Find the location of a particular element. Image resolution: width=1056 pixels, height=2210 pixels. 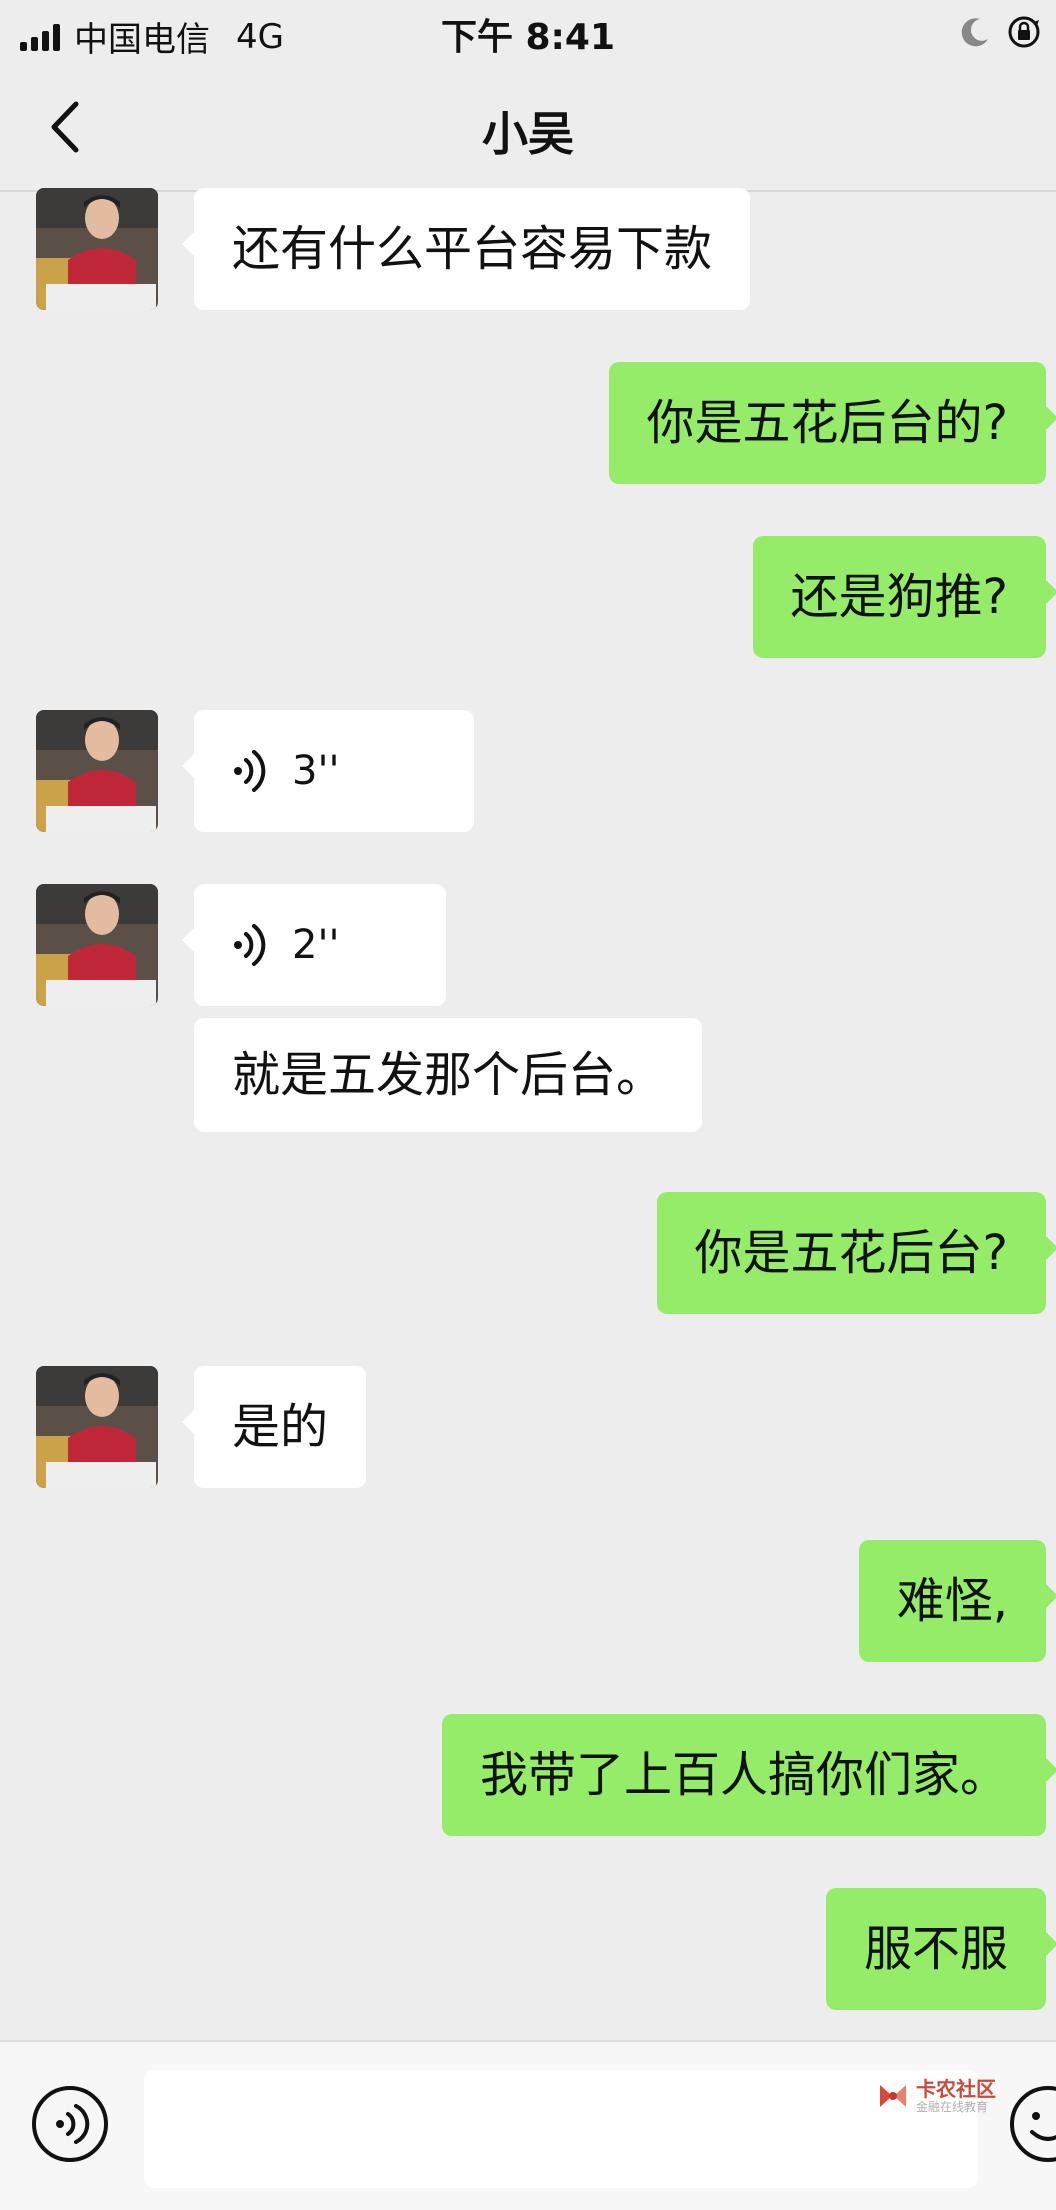

message-bubble-sent: 你是五花后台? is located at coordinates (856, 1253).